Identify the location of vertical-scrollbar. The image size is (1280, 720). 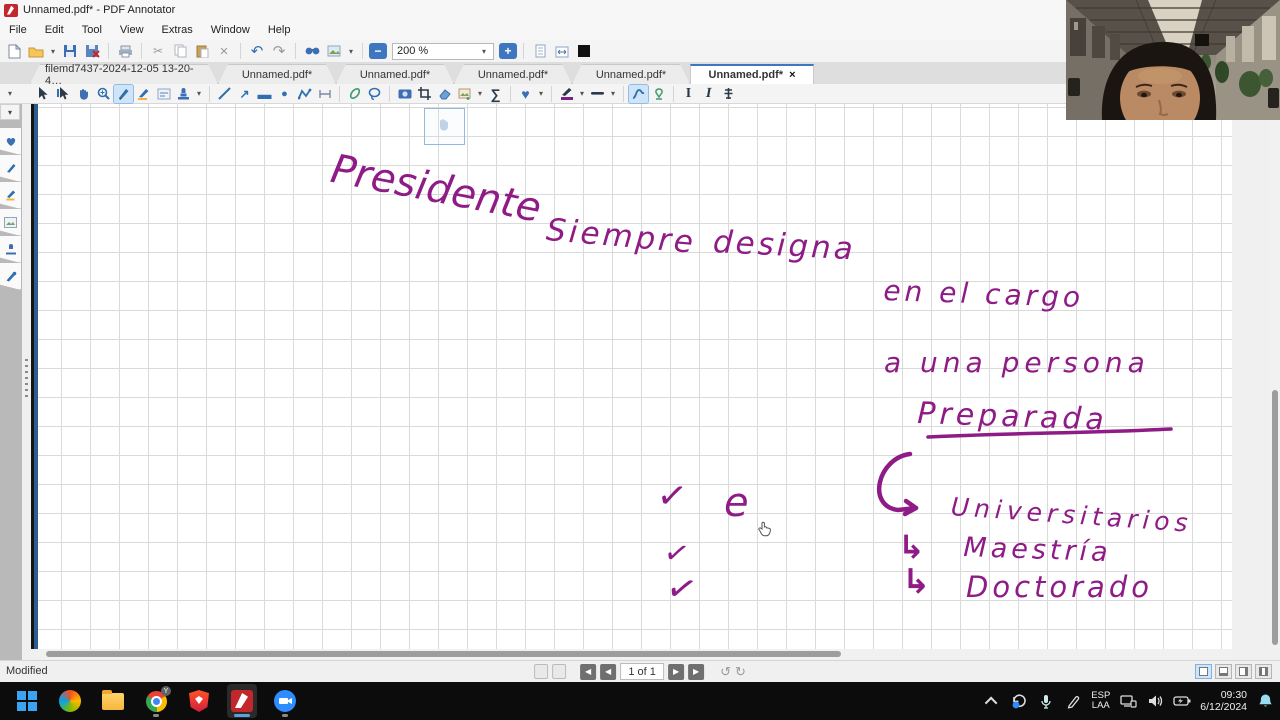
(1275, 376).